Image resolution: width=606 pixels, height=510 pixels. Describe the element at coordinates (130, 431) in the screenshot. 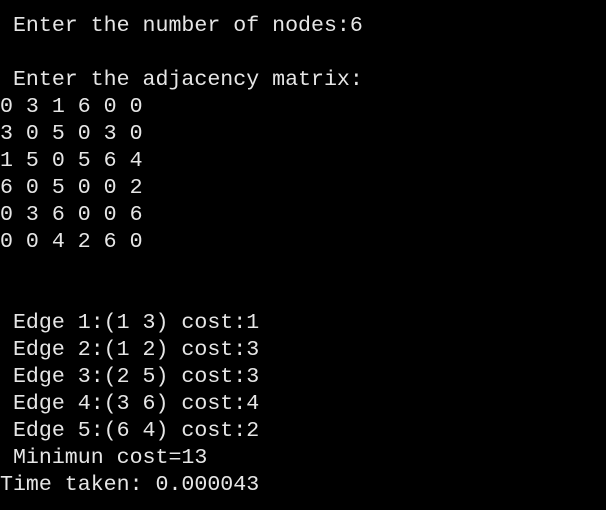

I see `edge-line: Edge 5:(6 4) cost:2` at that location.